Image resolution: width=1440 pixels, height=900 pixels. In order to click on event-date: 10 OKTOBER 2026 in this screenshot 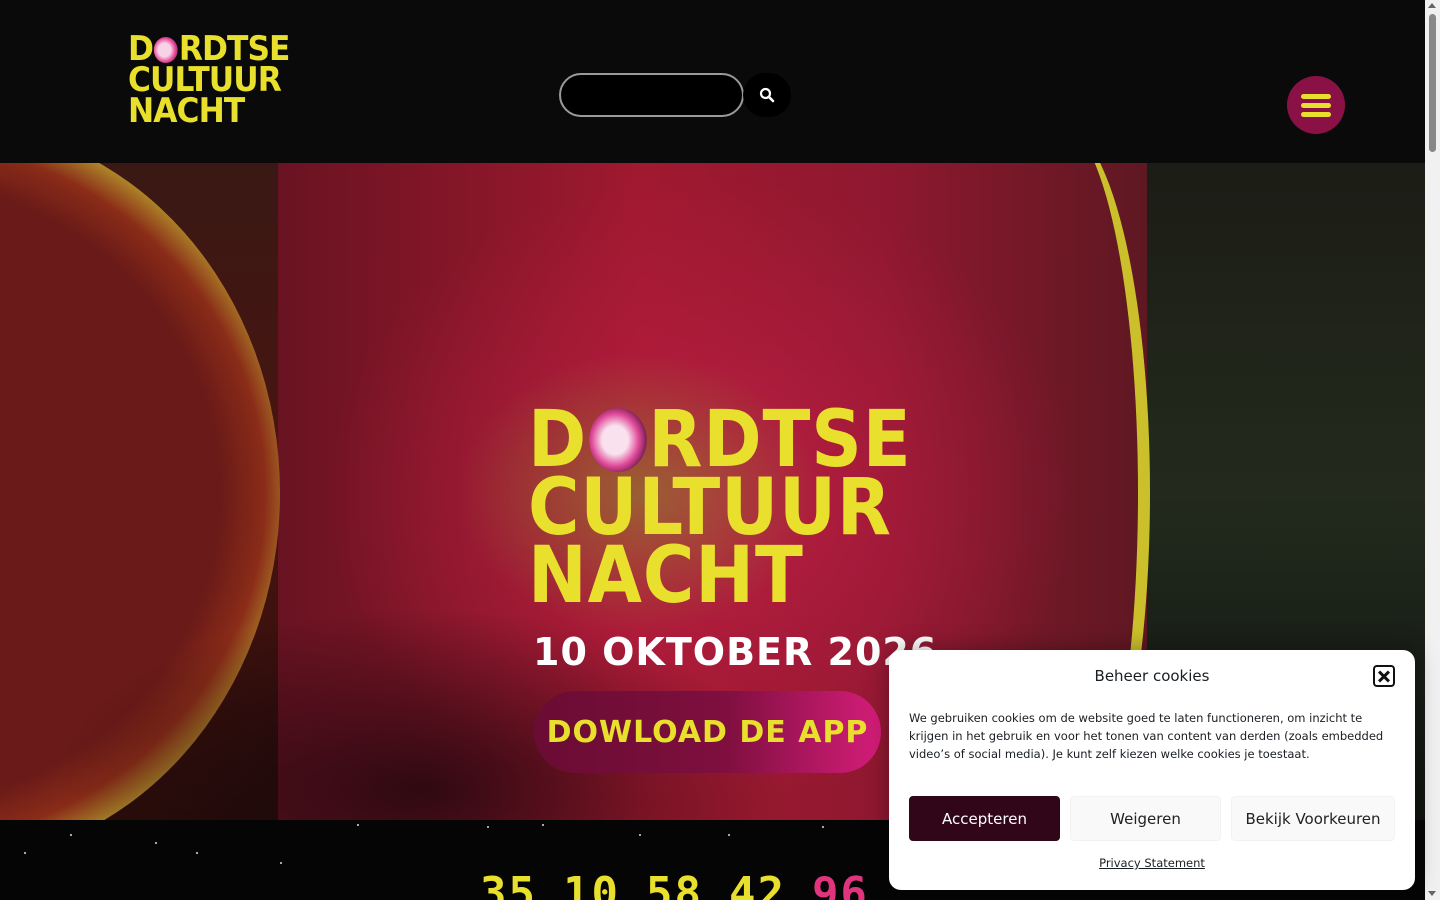, I will do `click(735, 652)`.